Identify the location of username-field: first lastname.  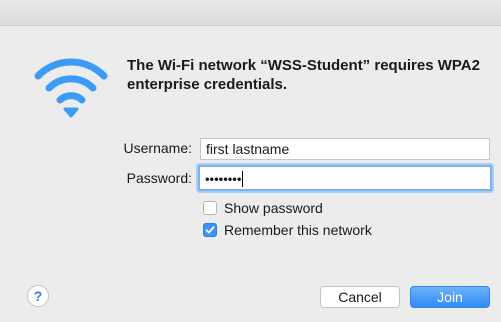
(345, 149).